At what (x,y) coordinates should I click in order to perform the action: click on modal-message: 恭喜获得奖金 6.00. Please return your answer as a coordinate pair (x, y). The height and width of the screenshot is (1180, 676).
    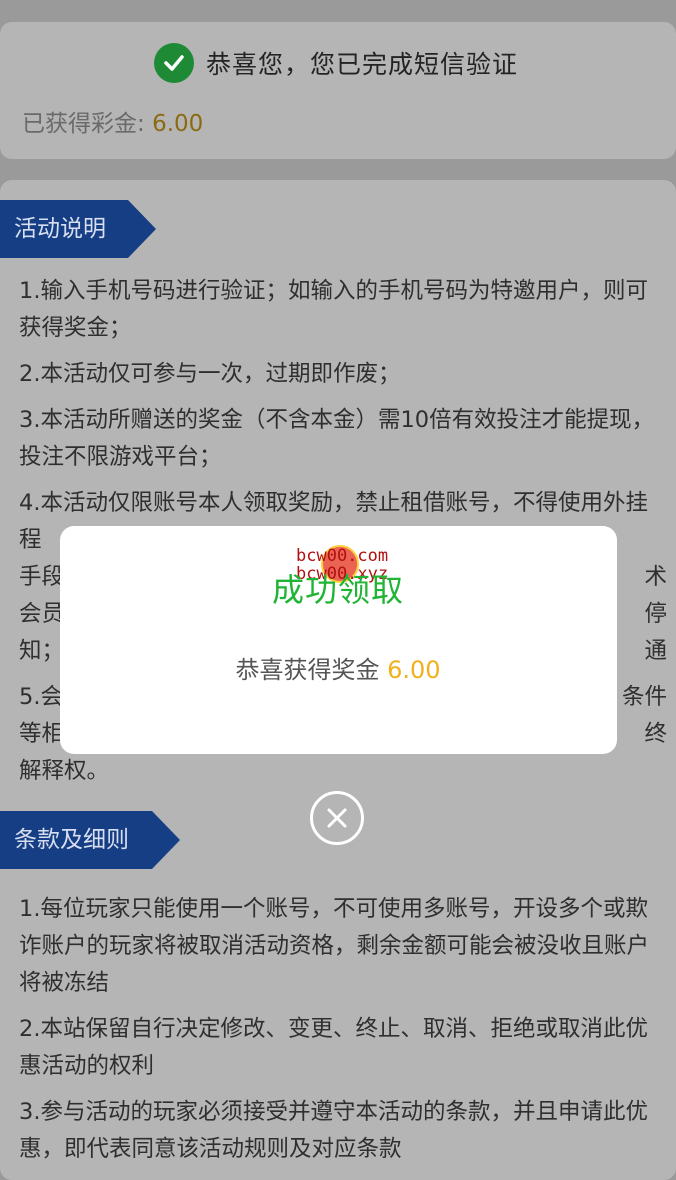
    Looking at the image, I should click on (338, 667).